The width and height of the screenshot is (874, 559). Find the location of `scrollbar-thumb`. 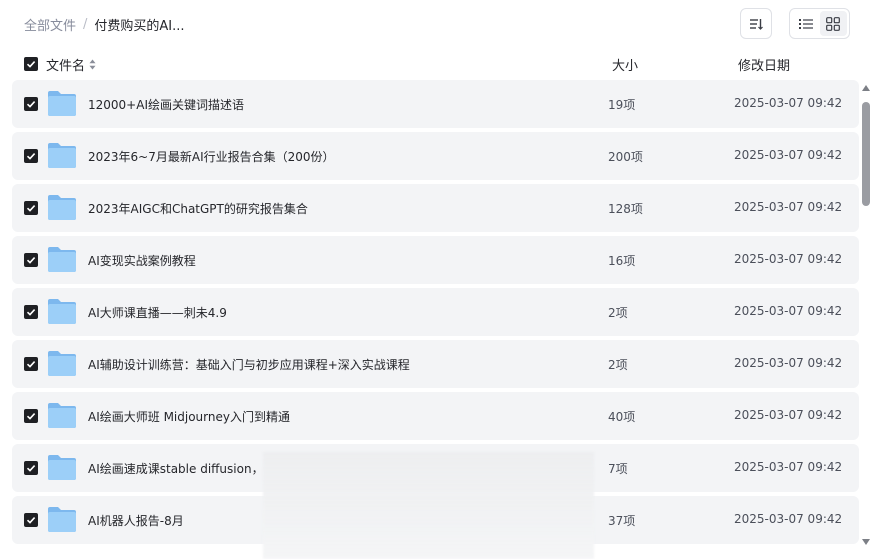

scrollbar-thumb is located at coordinates (866, 154).